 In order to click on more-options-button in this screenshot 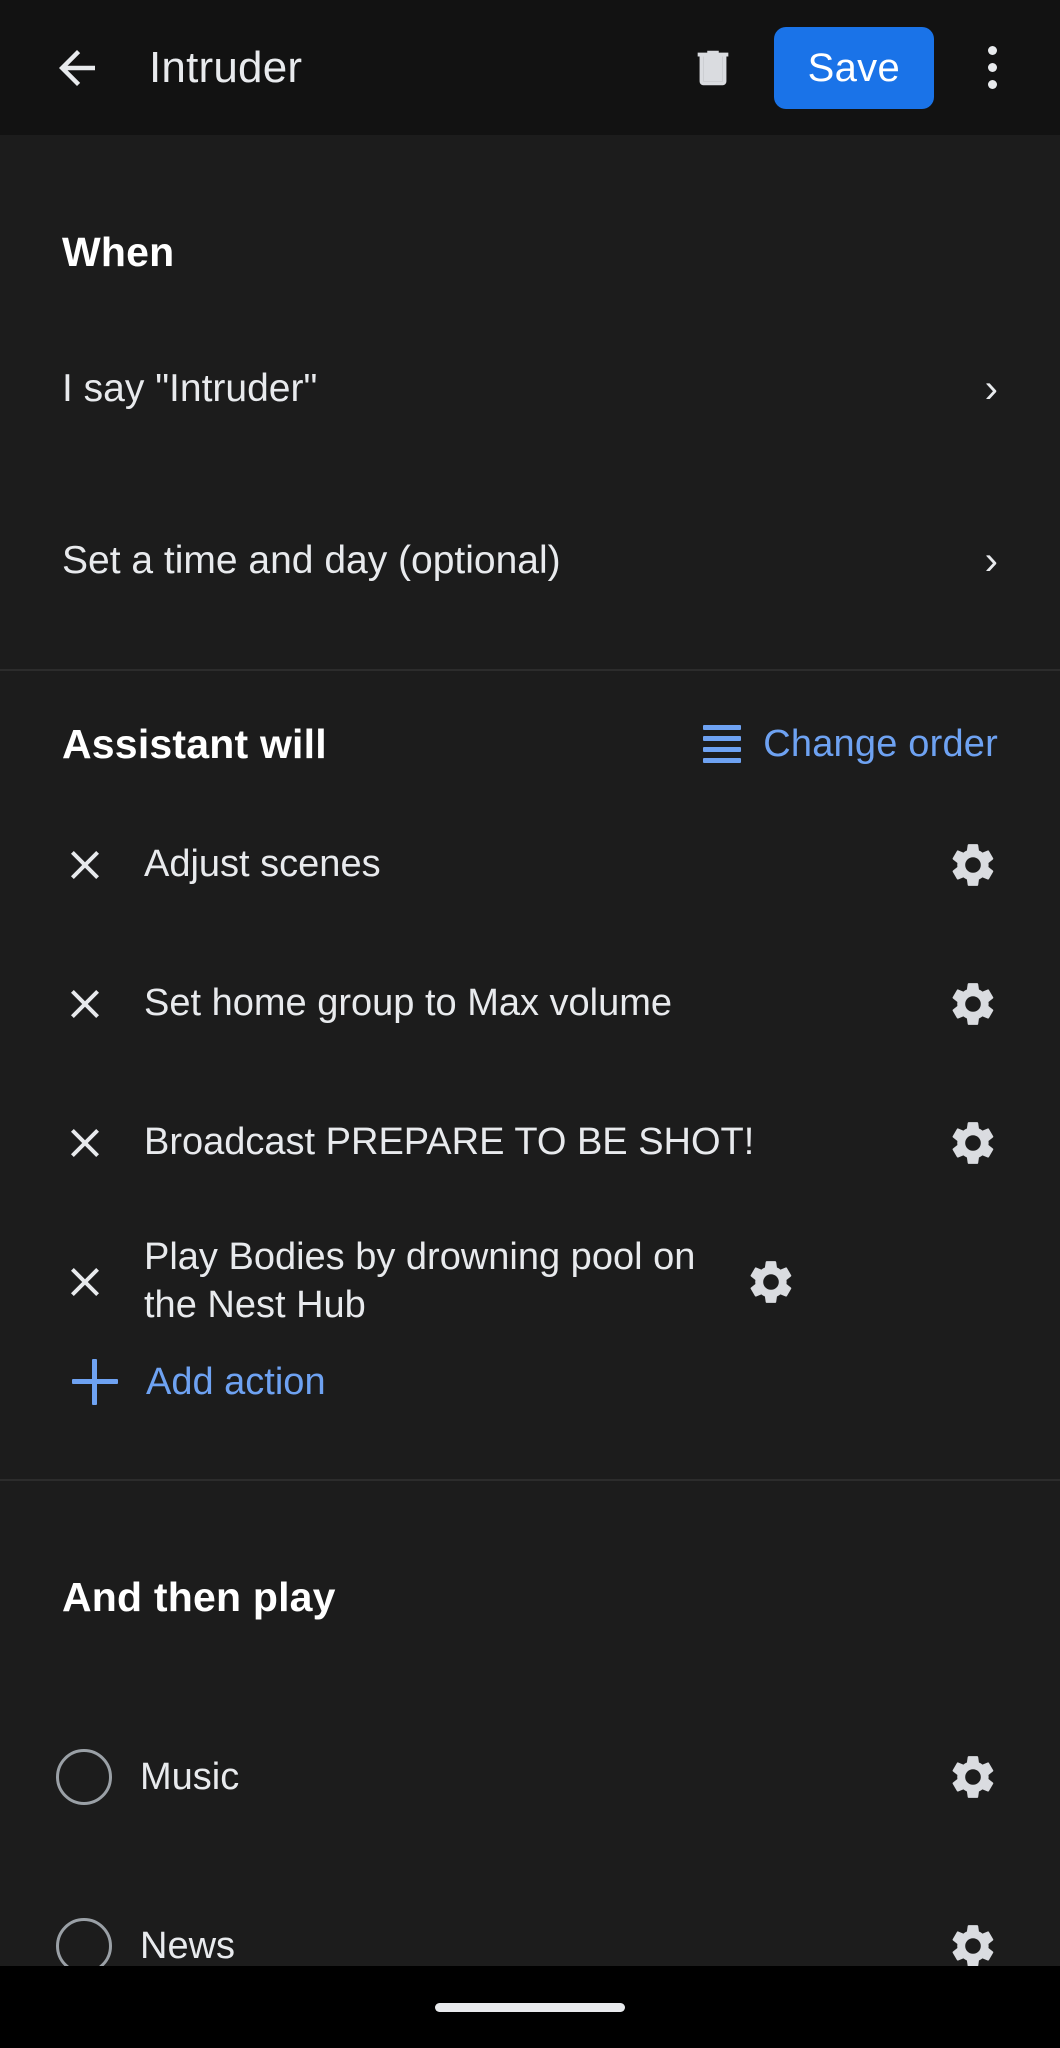, I will do `click(992, 68)`.